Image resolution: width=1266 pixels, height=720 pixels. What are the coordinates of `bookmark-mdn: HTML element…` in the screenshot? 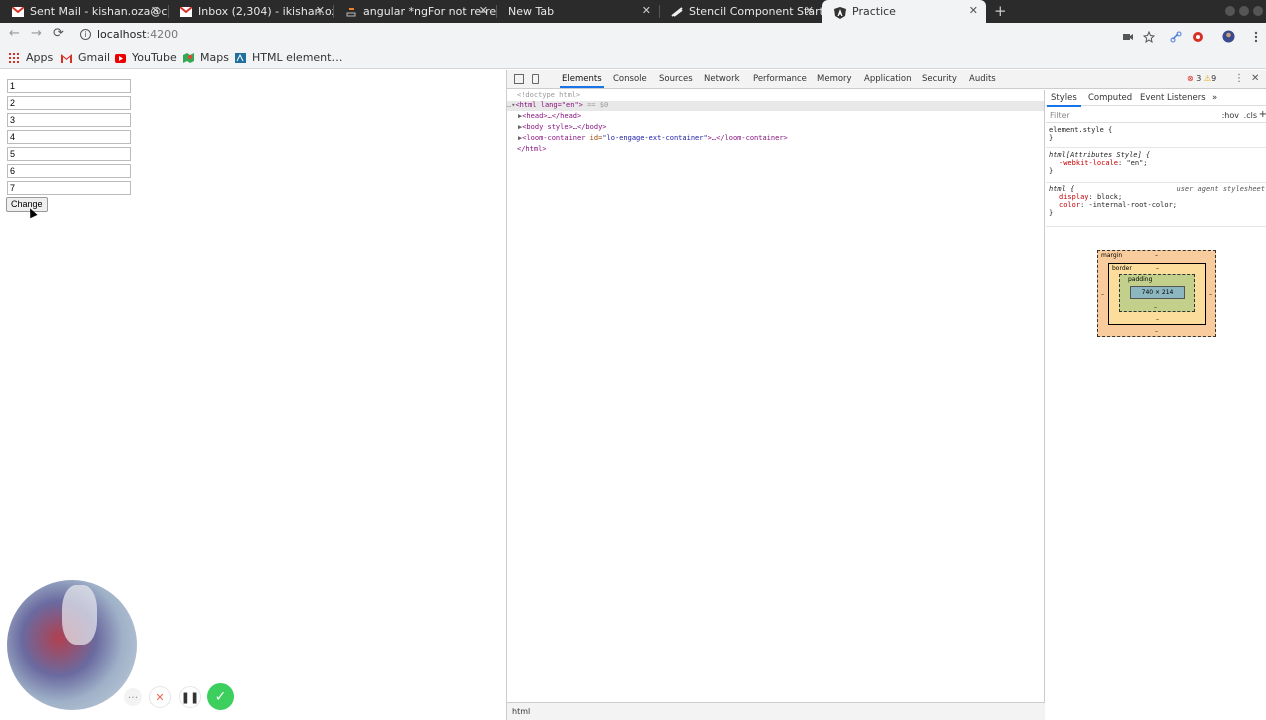 It's located at (288, 57).